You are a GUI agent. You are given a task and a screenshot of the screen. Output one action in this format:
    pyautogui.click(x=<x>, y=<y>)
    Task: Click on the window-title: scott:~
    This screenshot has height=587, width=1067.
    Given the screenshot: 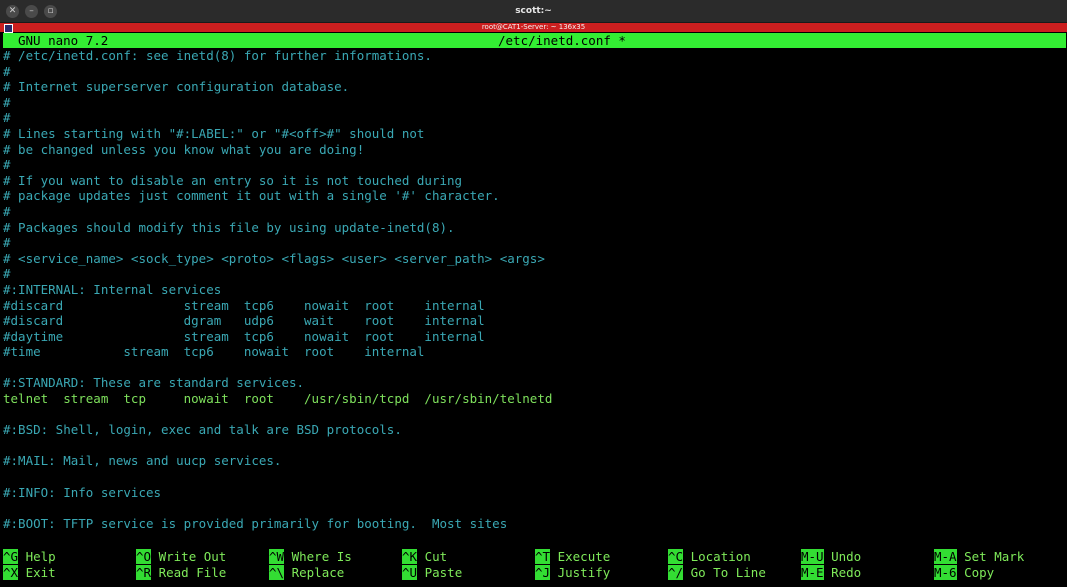 What is the action you would take?
    pyautogui.click(x=533, y=11)
    